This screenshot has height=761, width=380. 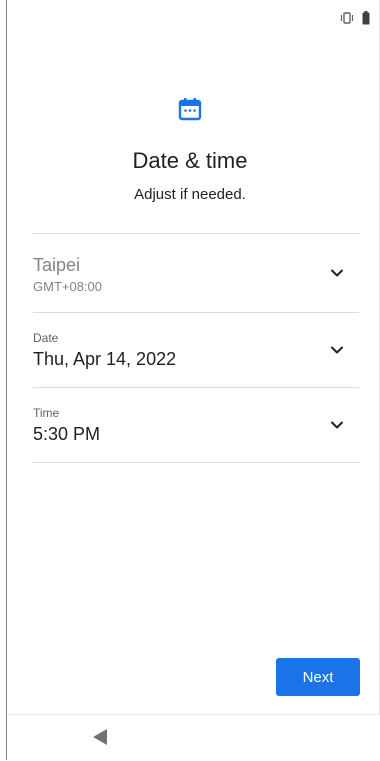 What do you see at coordinates (68, 286) in the screenshot?
I see `timezone-offset: GMT+08:00` at bounding box center [68, 286].